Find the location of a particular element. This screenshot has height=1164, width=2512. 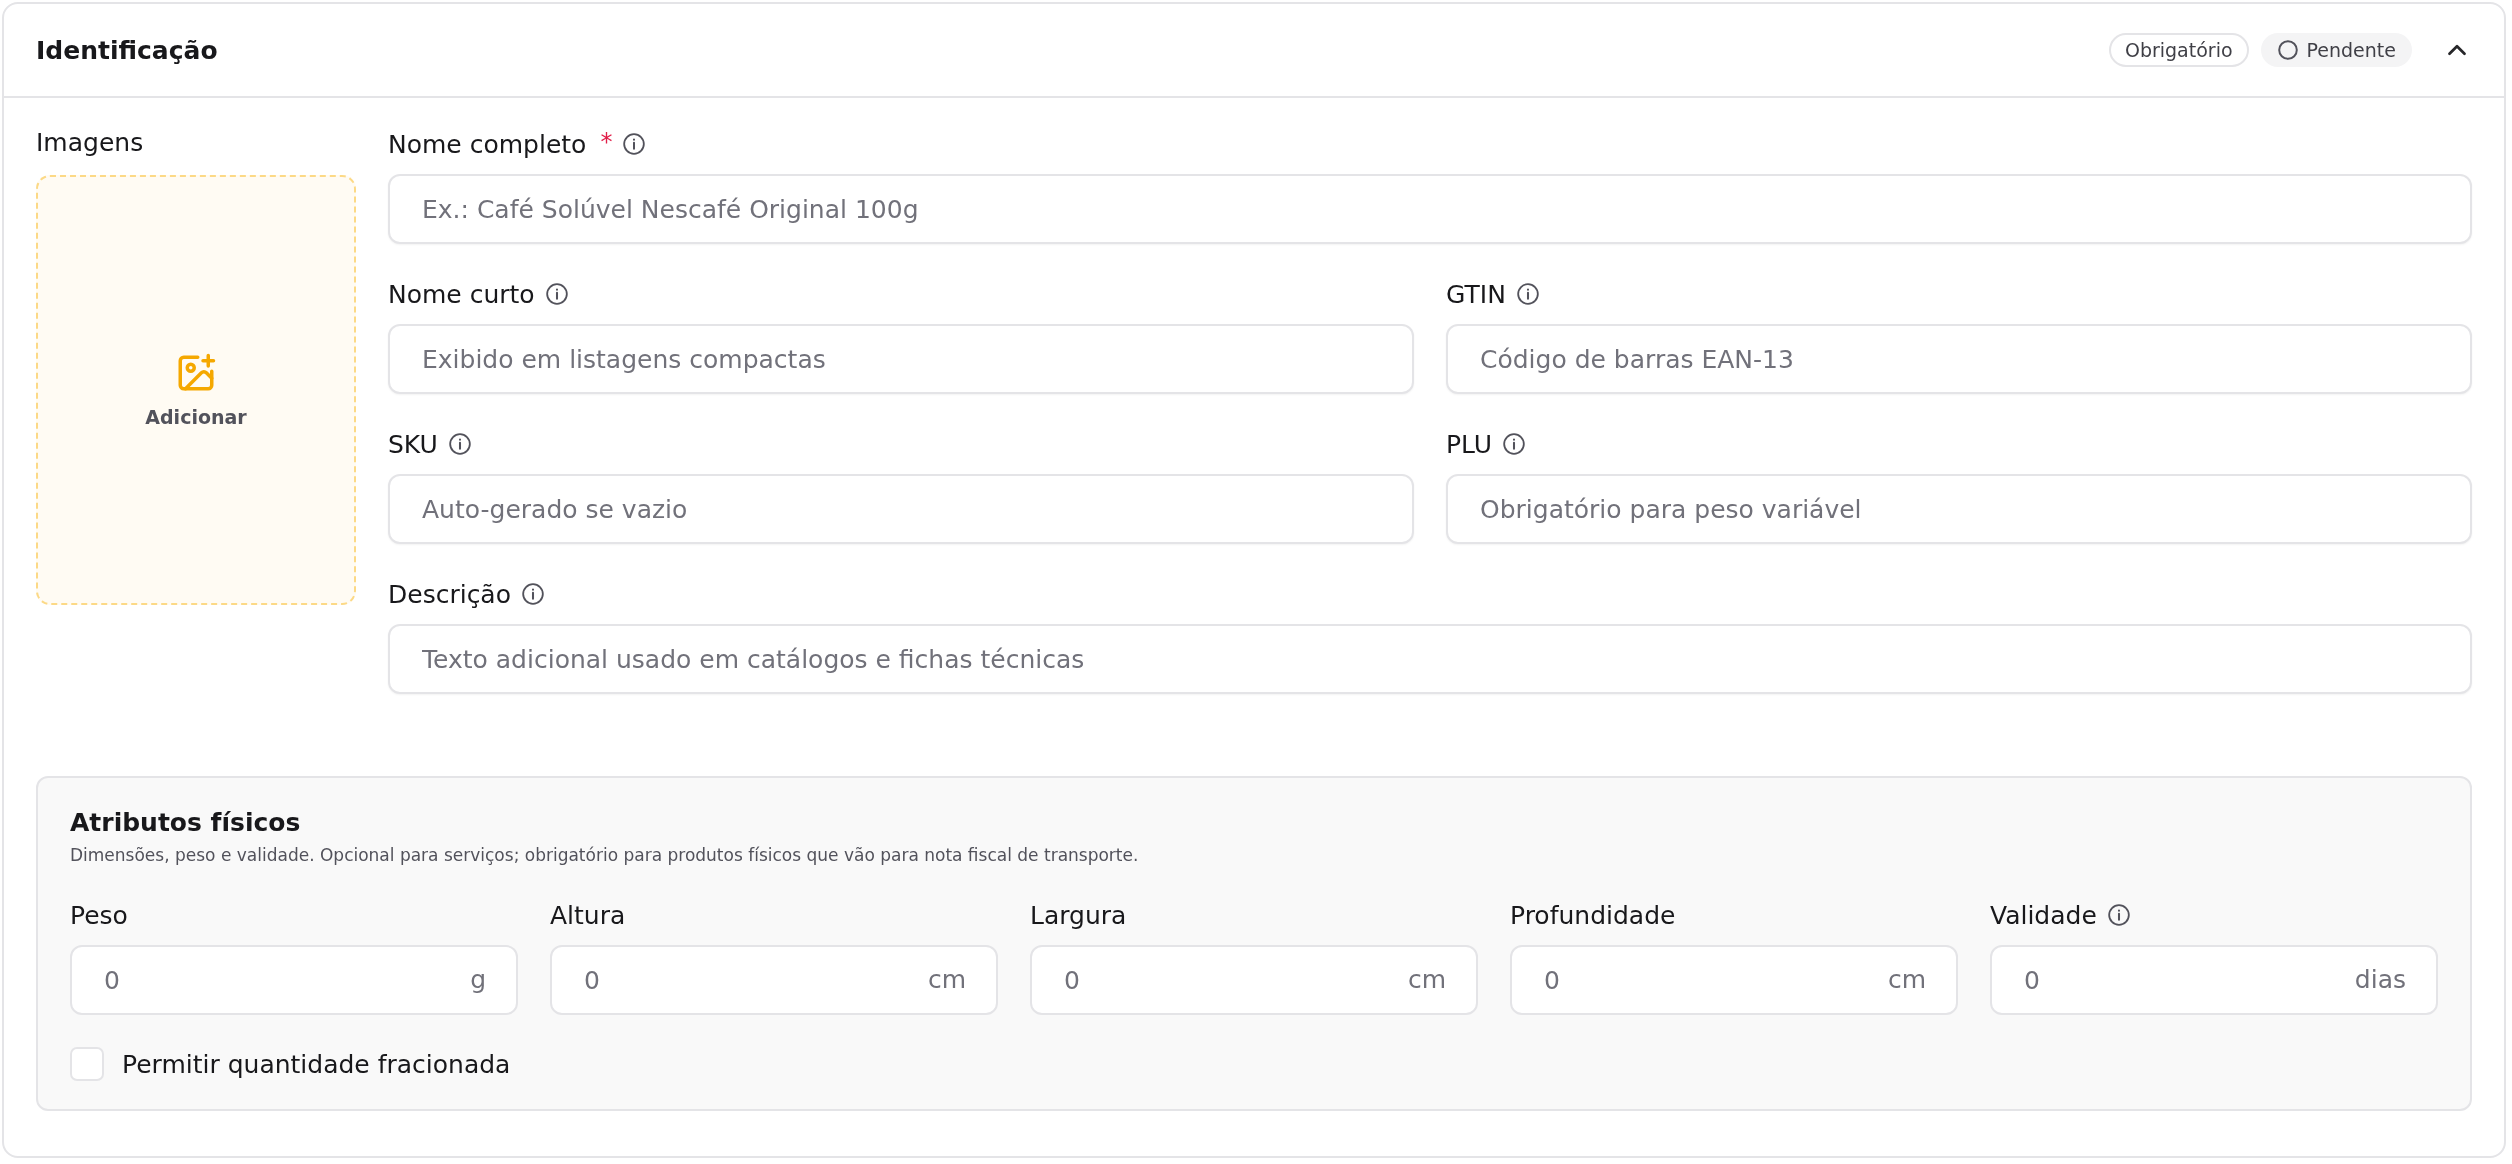

circle-icon is located at coordinates (2287, 50).